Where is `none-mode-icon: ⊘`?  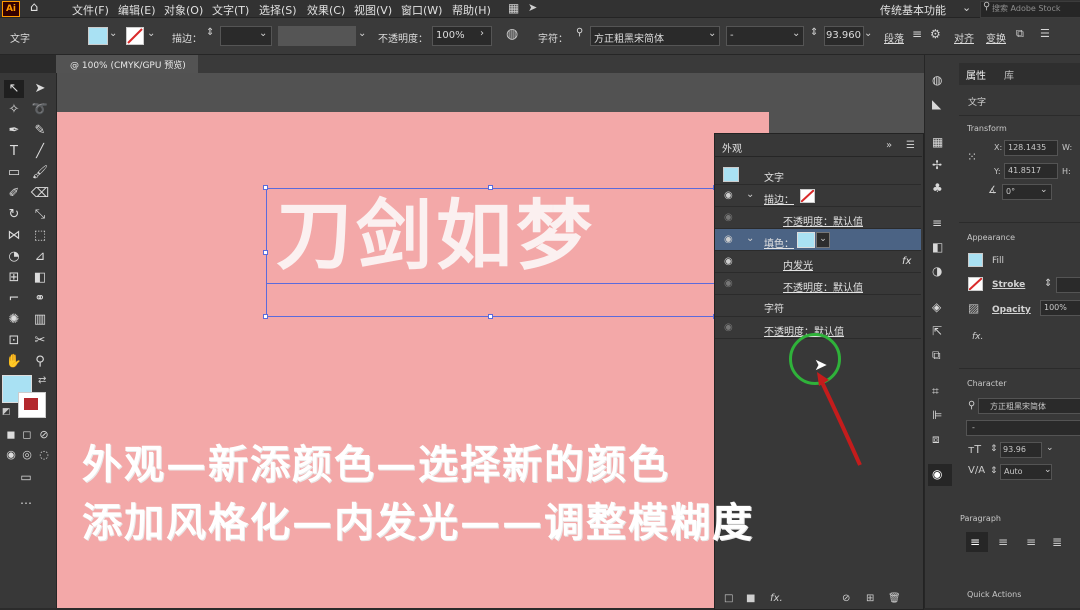 none-mode-icon: ⊘ is located at coordinates (44, 435).